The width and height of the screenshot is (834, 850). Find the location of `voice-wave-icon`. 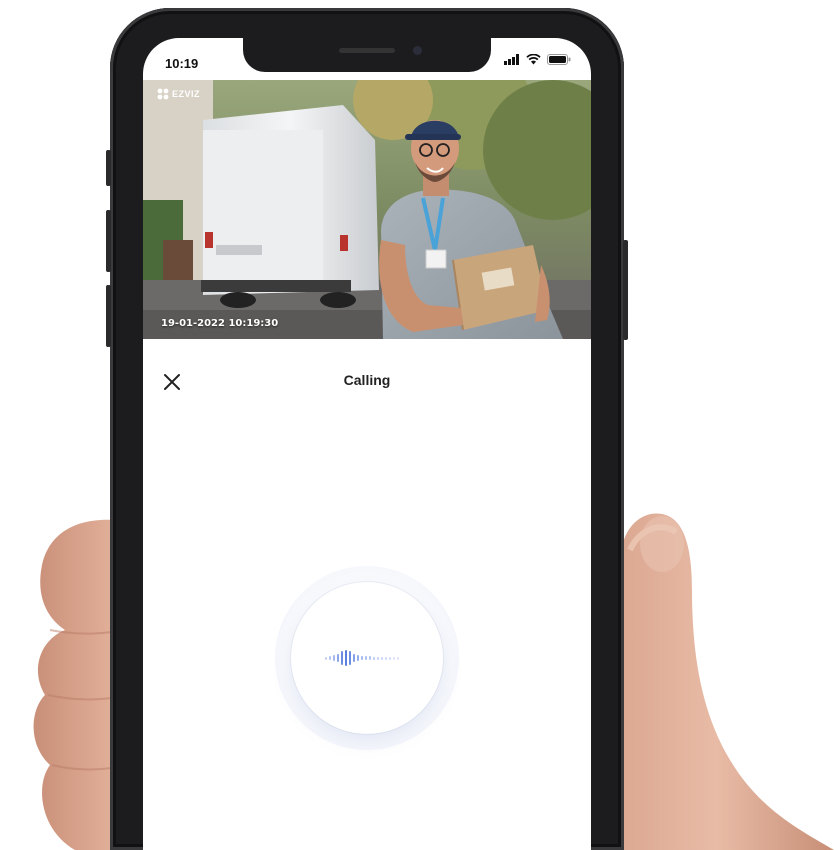

voice-wave-icon is located at coordinates (362, 658).